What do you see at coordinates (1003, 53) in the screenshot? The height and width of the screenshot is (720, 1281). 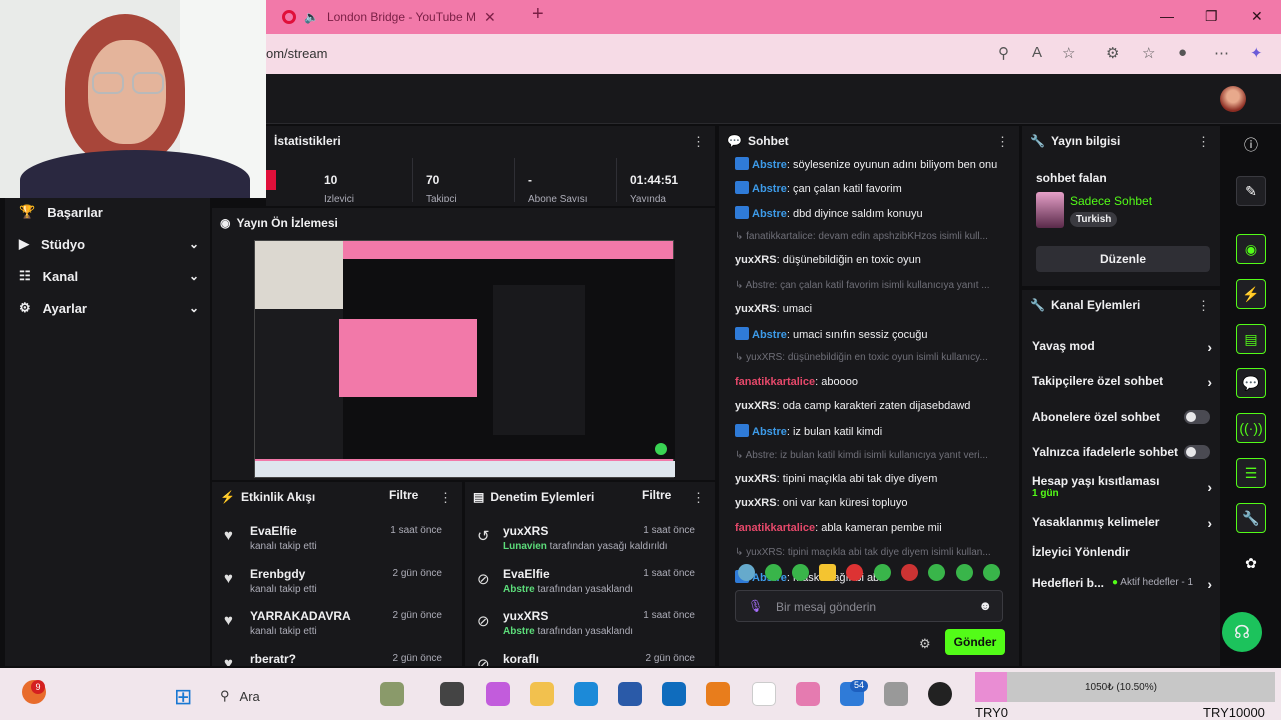 I see `zoom-icon: ⚲` at bounding box center [1003, 53].